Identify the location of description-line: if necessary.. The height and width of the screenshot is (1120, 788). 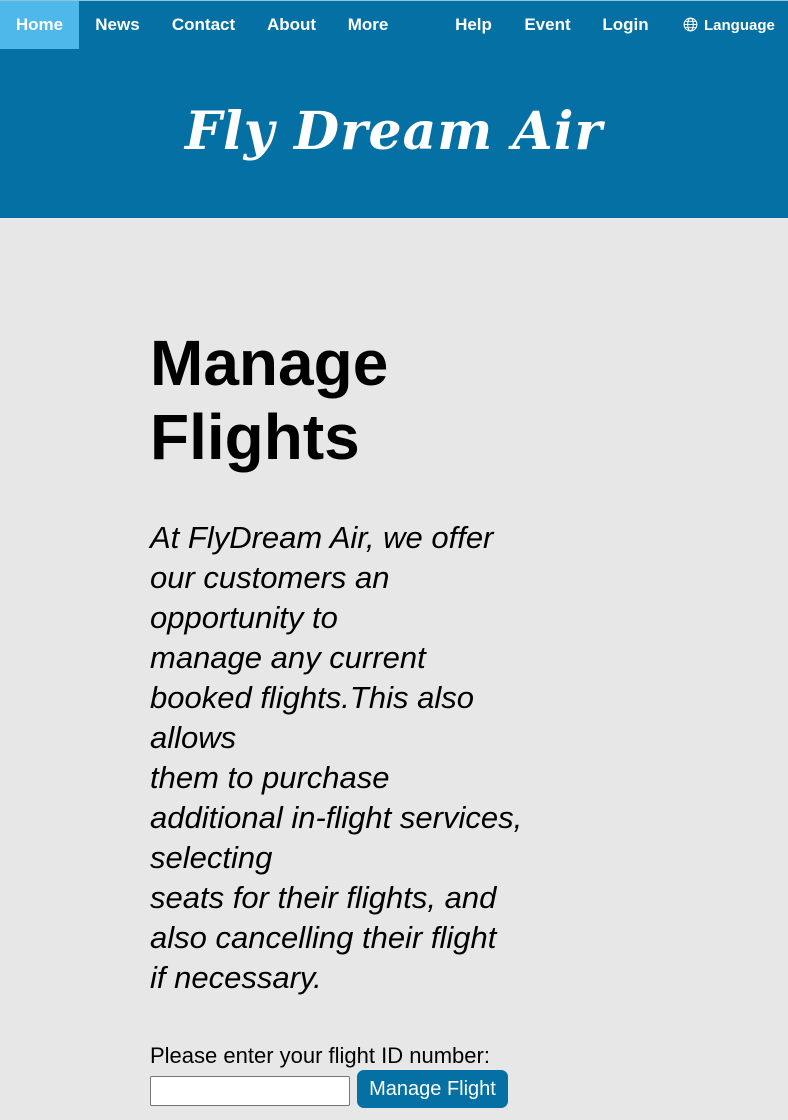
(236, 977).